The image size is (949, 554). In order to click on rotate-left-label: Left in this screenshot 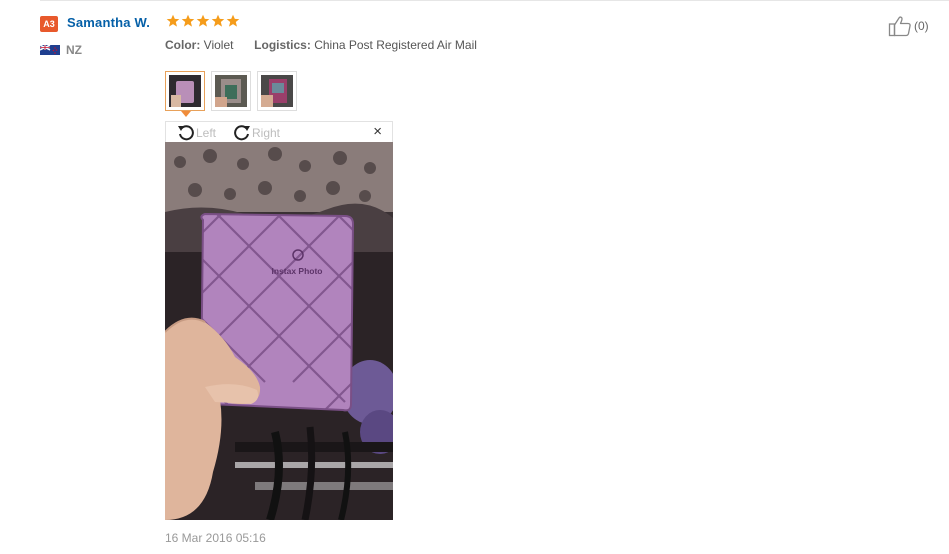, I will do `click(206, 133)`.